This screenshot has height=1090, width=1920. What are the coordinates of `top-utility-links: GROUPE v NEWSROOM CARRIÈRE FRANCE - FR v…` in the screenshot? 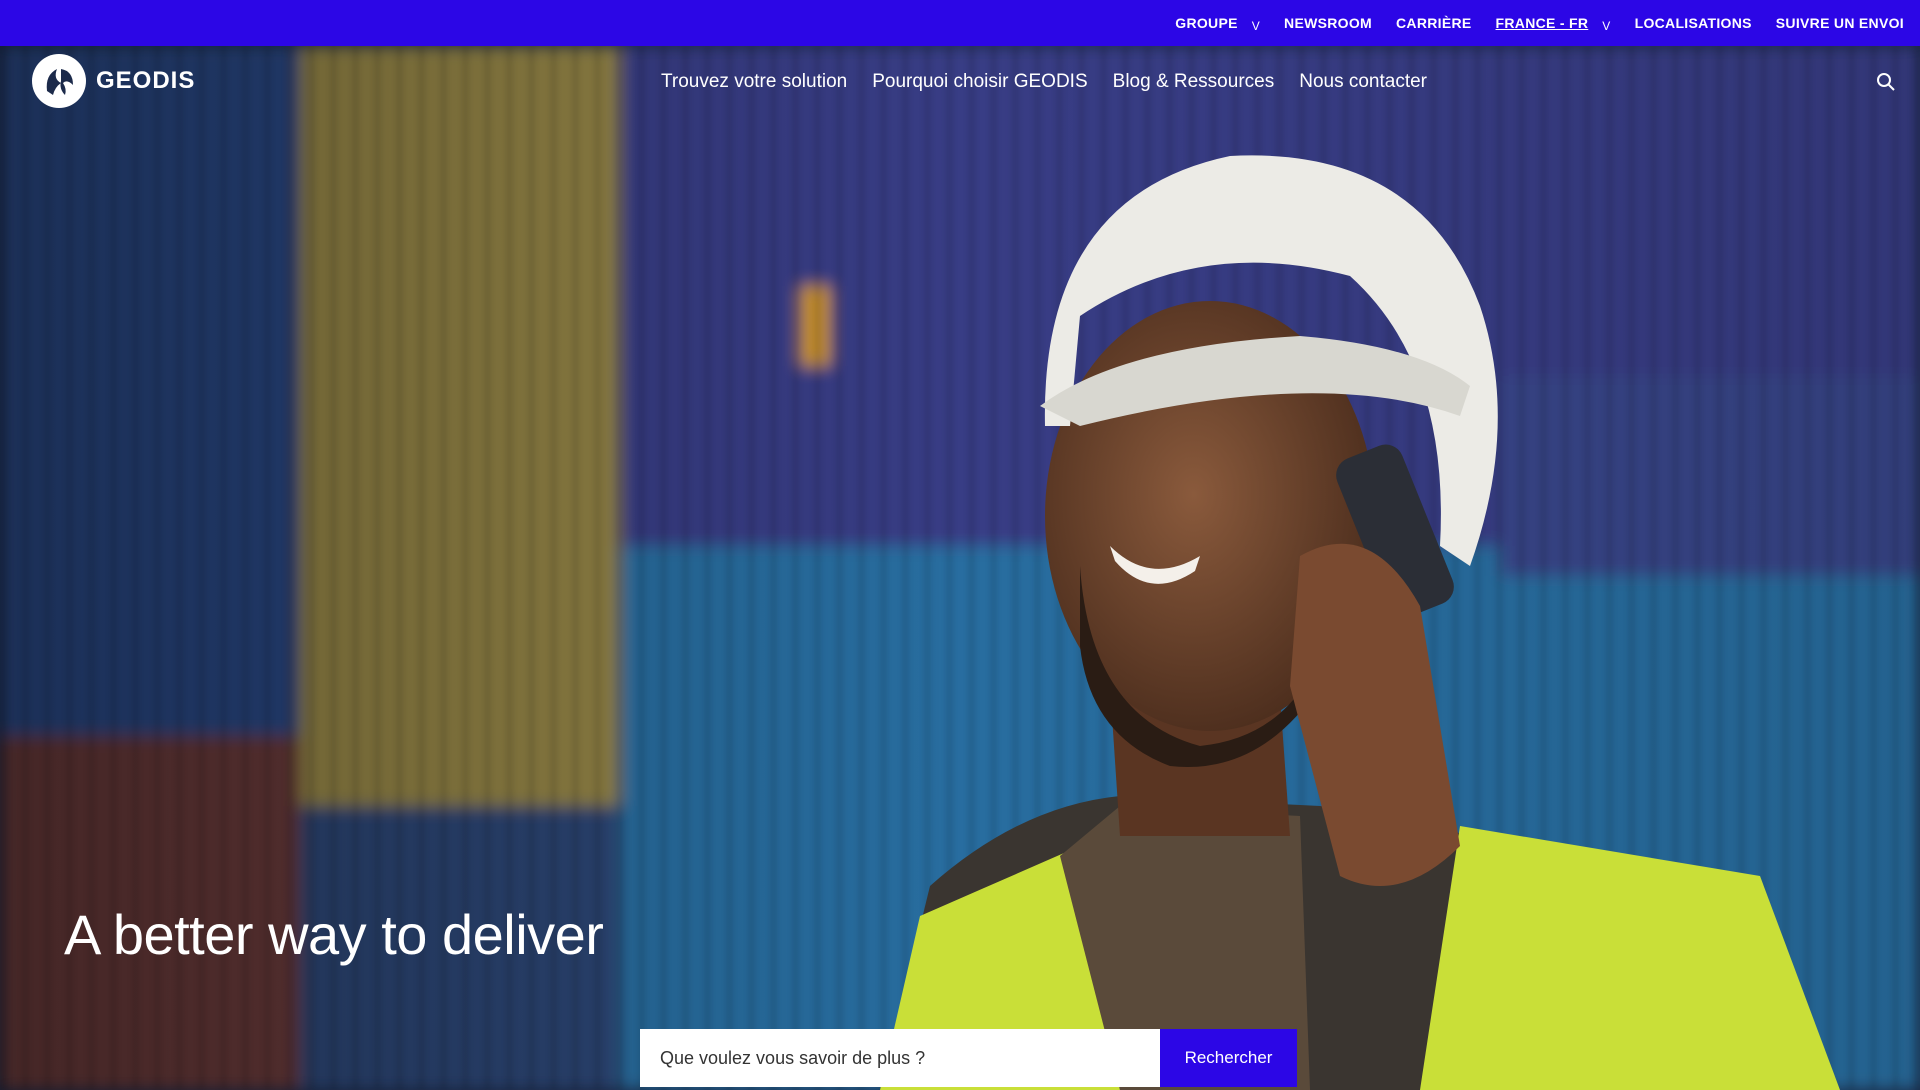 It's located at (1539, 23).